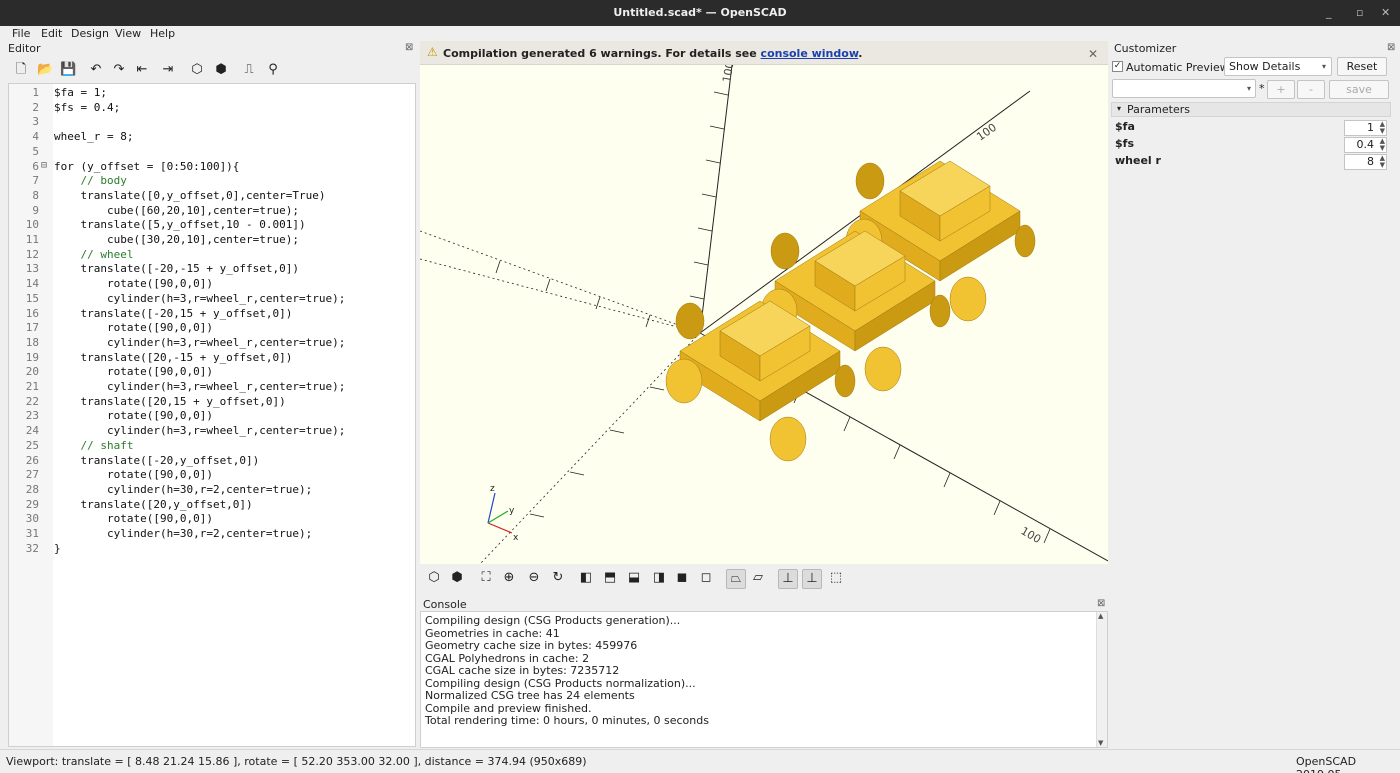 Image resolution: width=1400 pixels, height=773 pixels. Describe the element at coordinates (409, 47) in the screenshot. I see `editor-close-icon: ⊠` at that location.